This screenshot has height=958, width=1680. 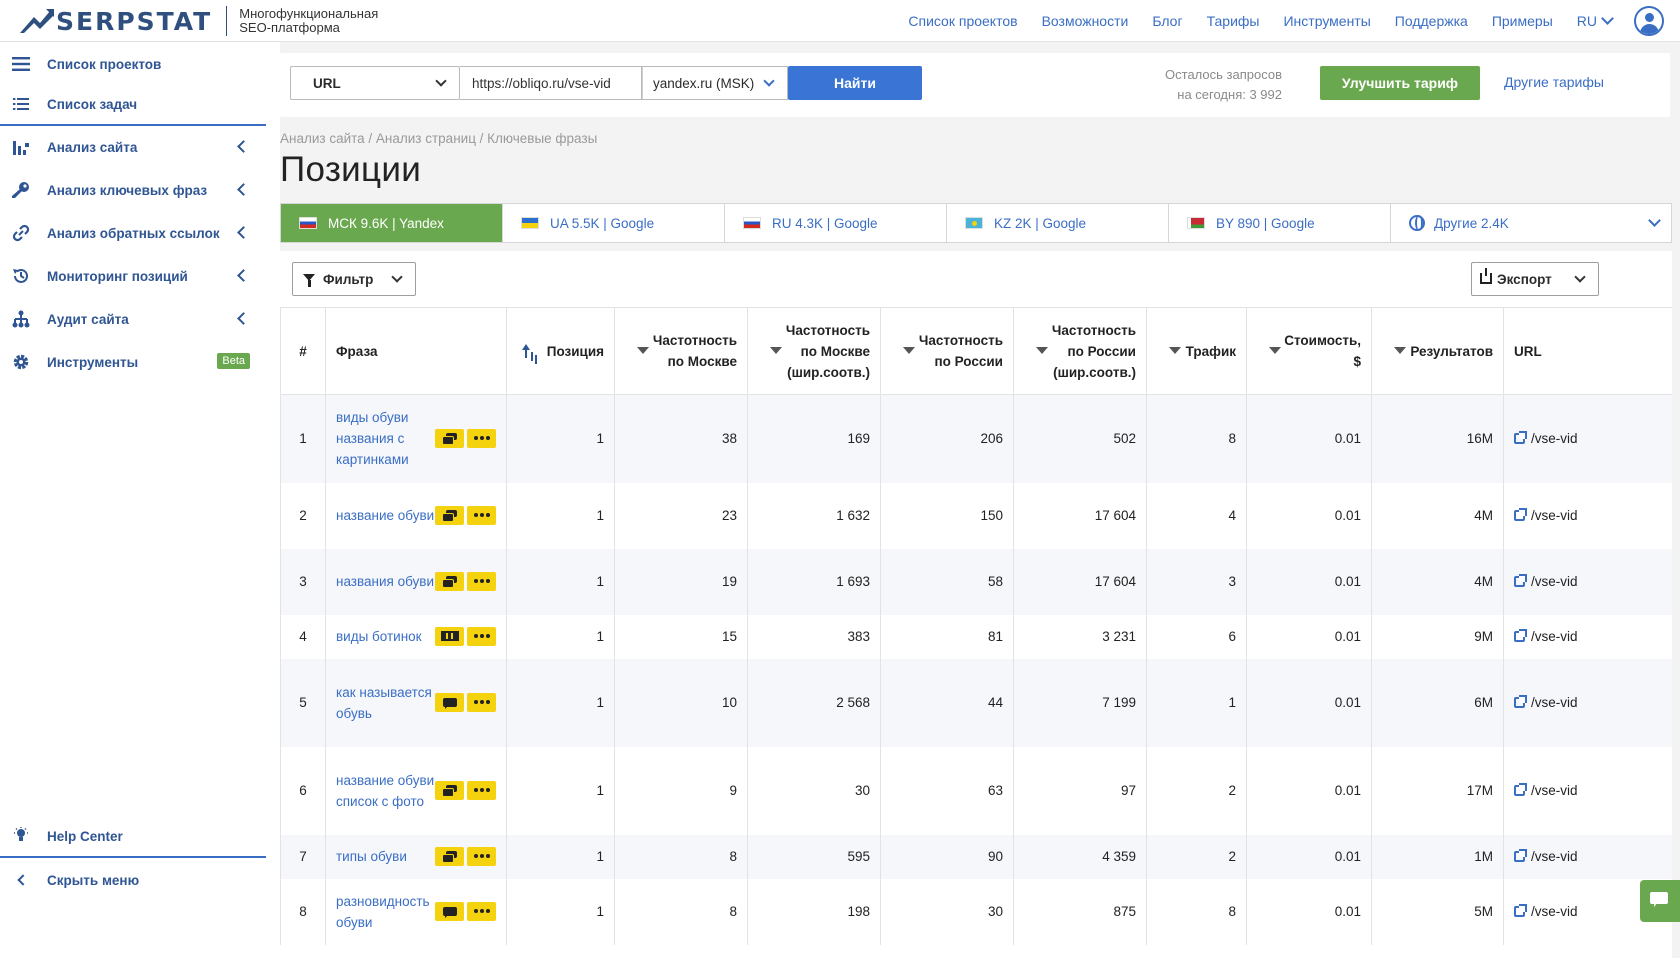 What do you see at coordinates (227, 21) in the screenshot?
I see `logo-divider` at bounding box center [227, 21].